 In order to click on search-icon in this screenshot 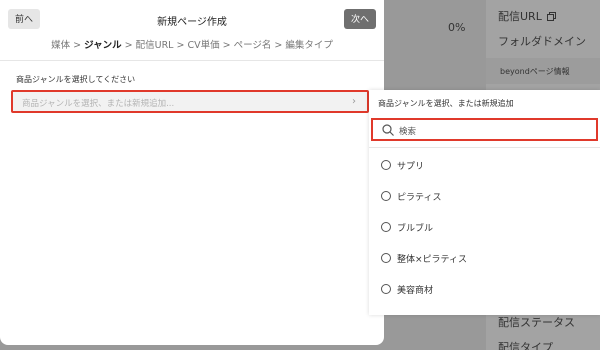, I will do `click(388, 130)`.